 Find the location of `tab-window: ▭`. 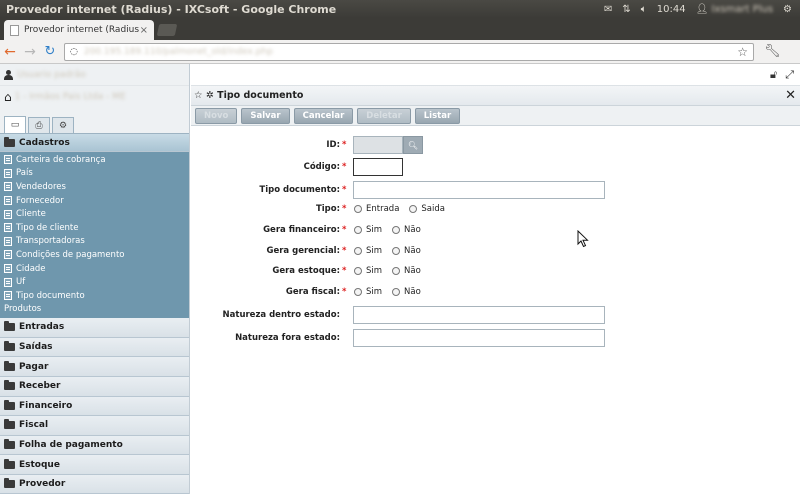

tab-window: ▭ is located at coordinates (15, 124).